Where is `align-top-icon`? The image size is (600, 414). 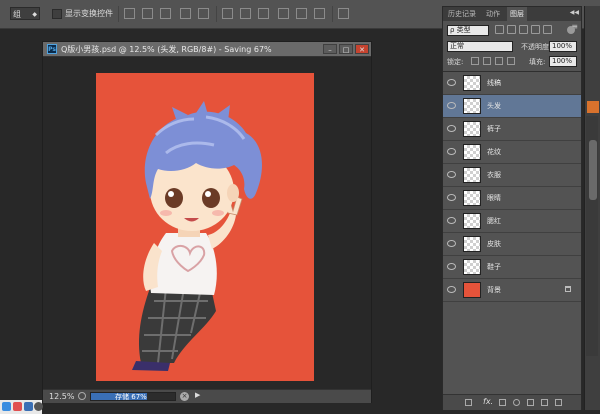 align-top-icon is located at coordinates (129, 13).